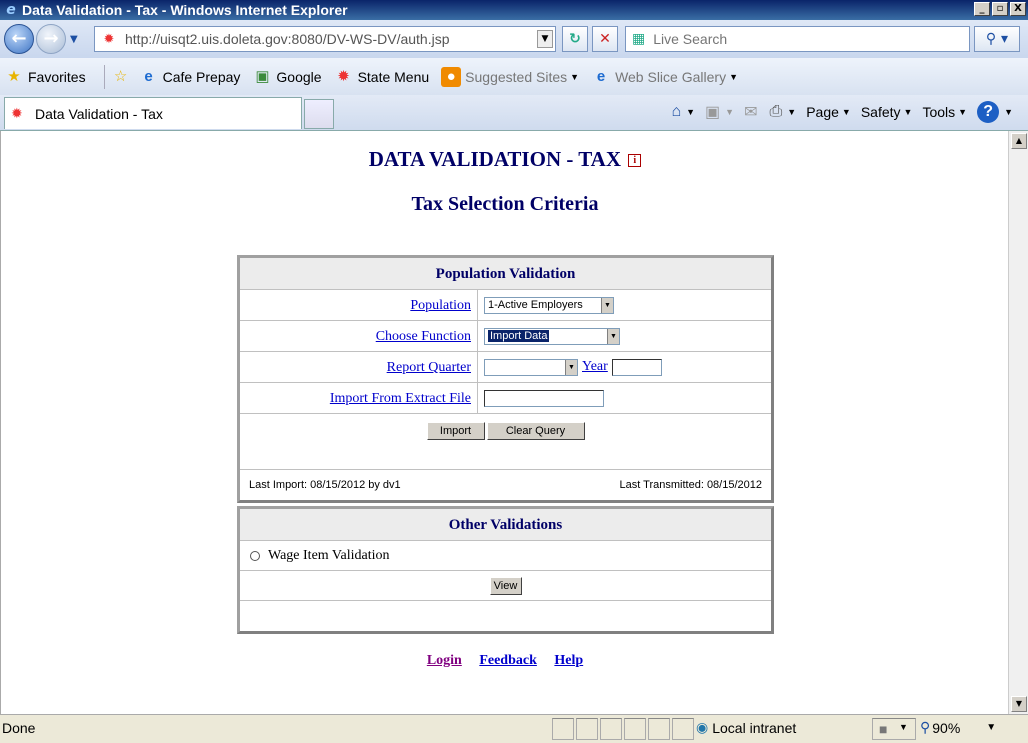  I want to click on favorite-label: Google, so click(299, 76).